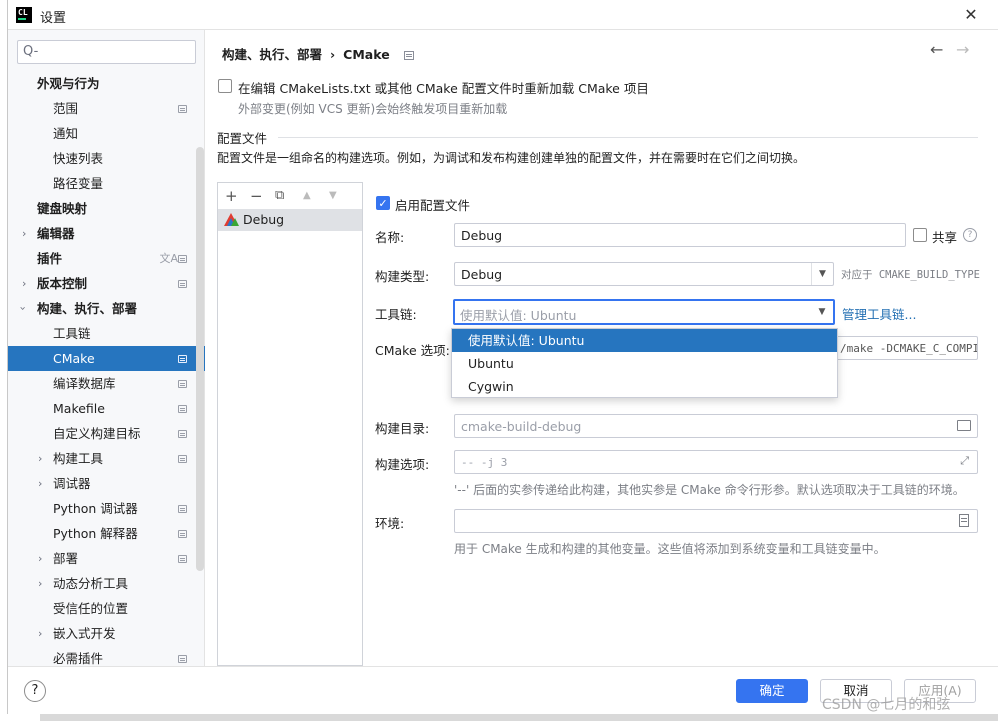 The height and width of the screenshot is (721, 998). Describe the element at coordinates (106, 83) in the screenshot. I see `sidebar-item-appearance: 外观与行为` at that location.